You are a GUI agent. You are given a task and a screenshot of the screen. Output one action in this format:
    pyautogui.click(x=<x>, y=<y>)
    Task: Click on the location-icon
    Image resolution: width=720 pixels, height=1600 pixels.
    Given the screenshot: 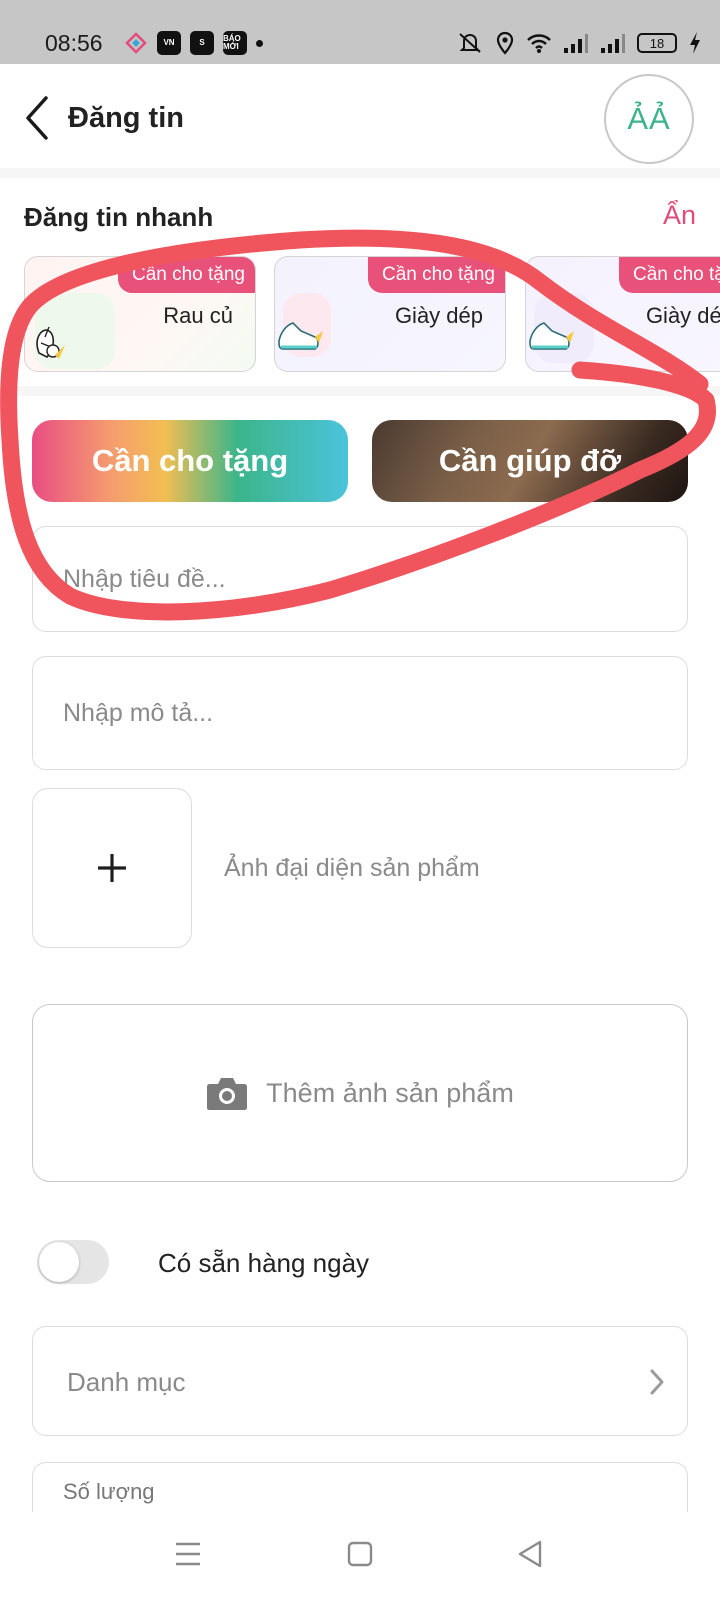 What is the action you would take?
    pyautogui.click(x=505, y=43)
    